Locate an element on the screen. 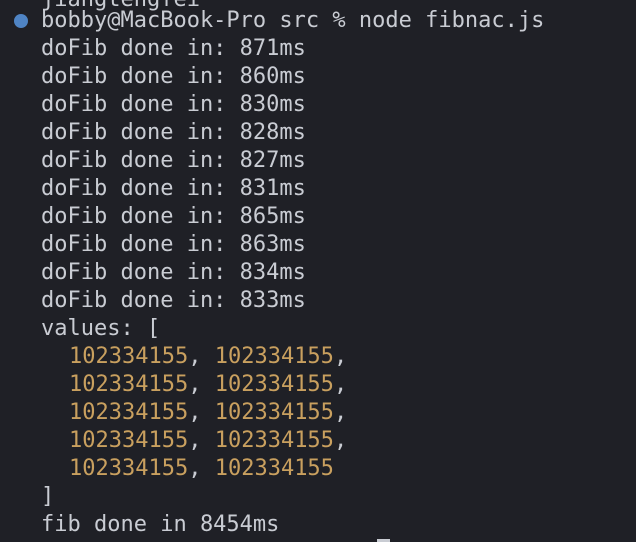 This screenshot has width=636, height=542. values-array-row: 102334155, 102334155 is located at coordinates (201, 469).